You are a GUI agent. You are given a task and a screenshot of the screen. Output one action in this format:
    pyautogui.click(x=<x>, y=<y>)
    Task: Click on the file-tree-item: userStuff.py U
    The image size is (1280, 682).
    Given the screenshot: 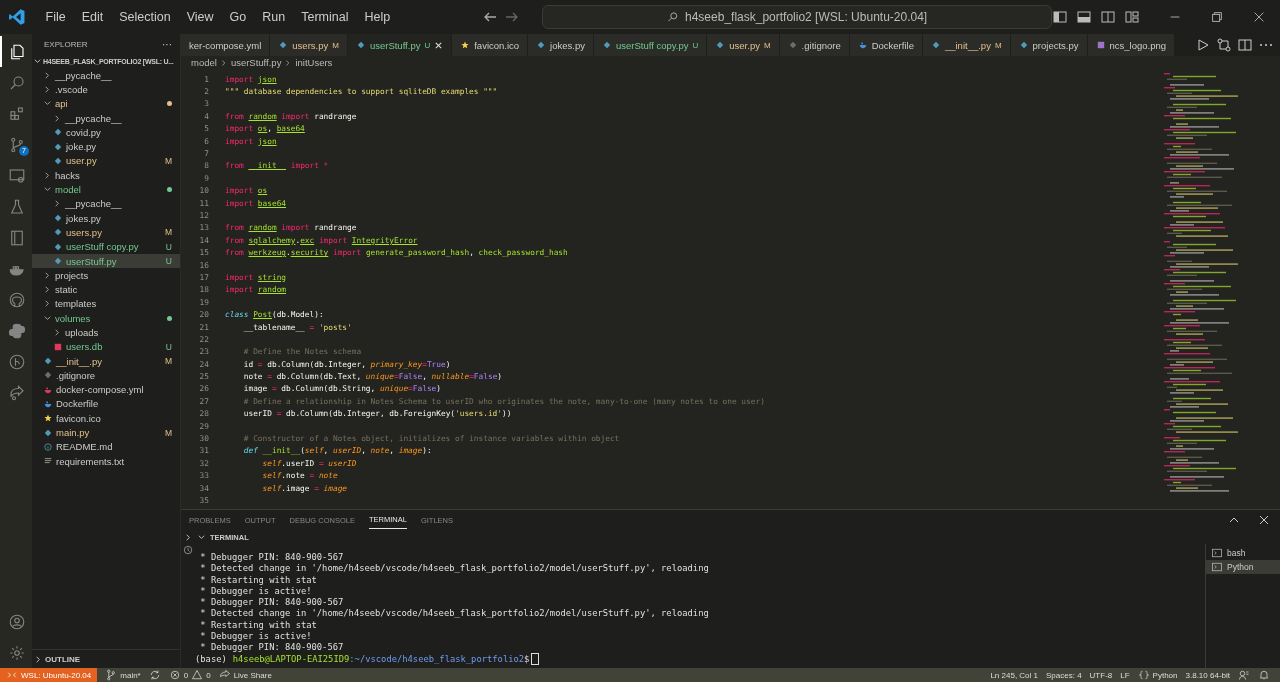 What is the action you would take?
    pyautogui.click(x=106, y=261)
    